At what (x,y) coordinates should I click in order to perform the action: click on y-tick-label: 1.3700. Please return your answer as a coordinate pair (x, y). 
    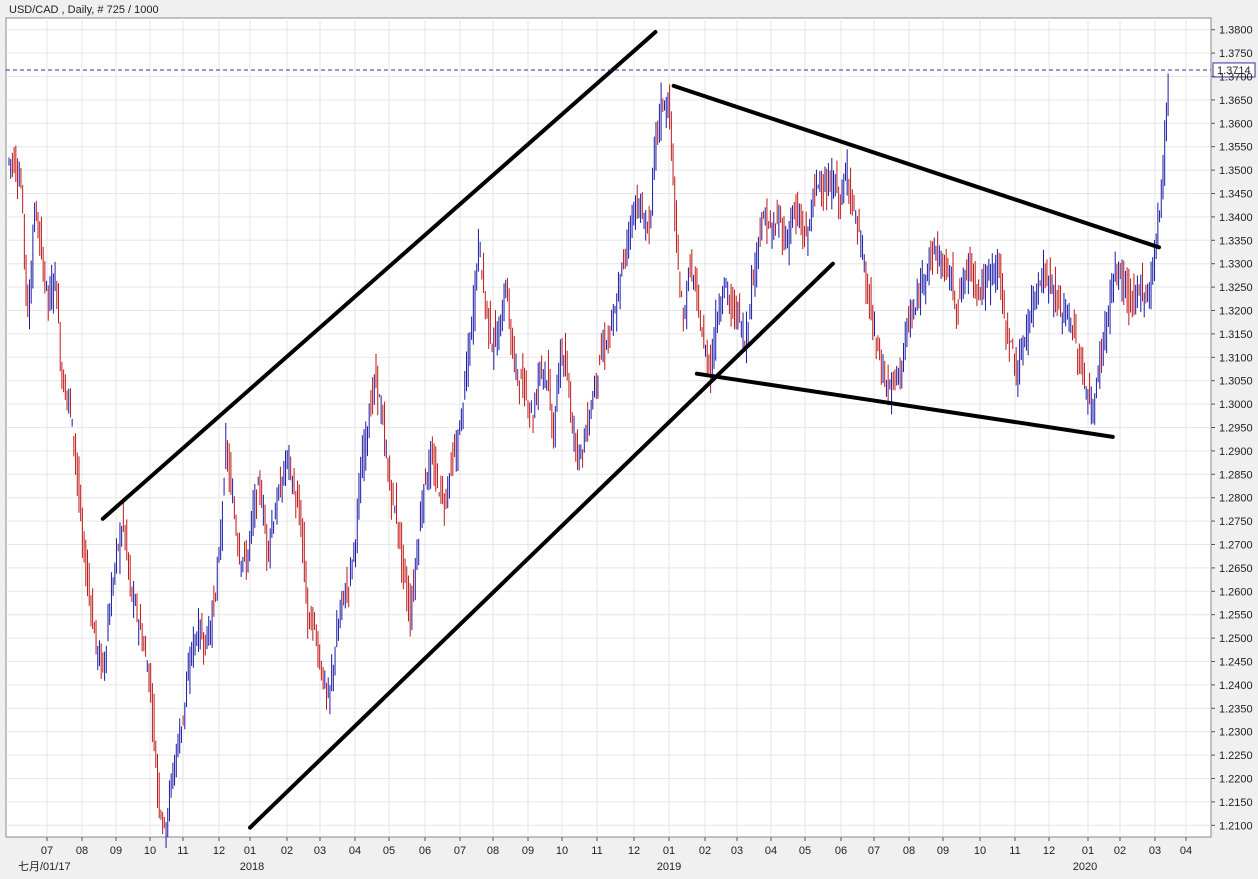
    Looking at the image, I should click on (1236, 78).